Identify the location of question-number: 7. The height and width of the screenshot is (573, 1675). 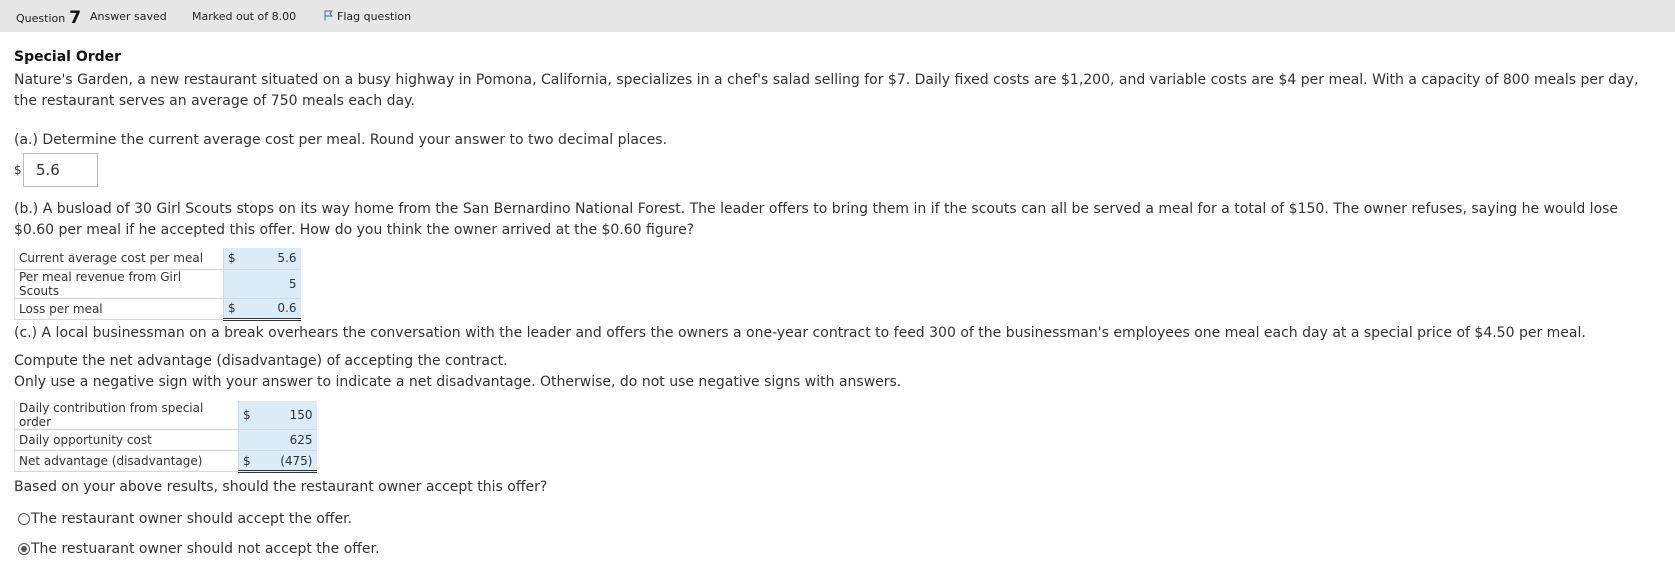
(75, 18).